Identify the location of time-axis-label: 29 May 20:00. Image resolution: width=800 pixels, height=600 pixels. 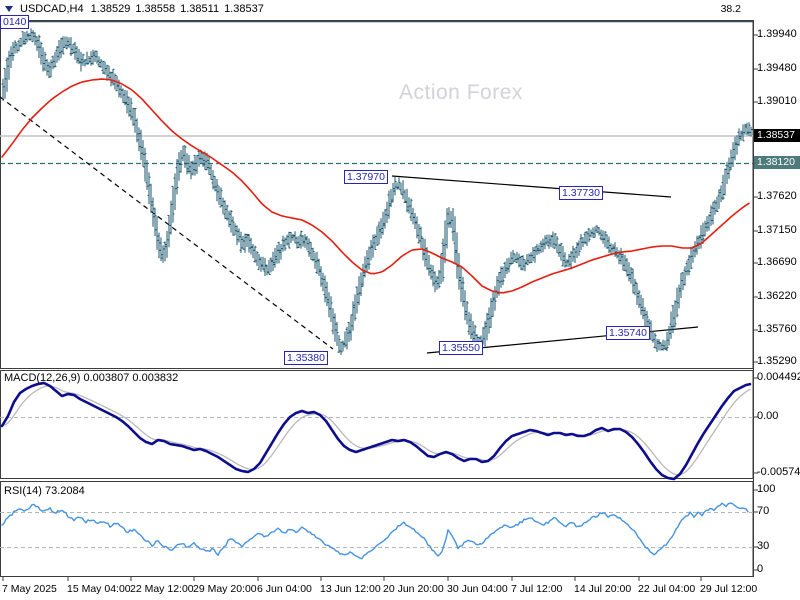
(225, 589).